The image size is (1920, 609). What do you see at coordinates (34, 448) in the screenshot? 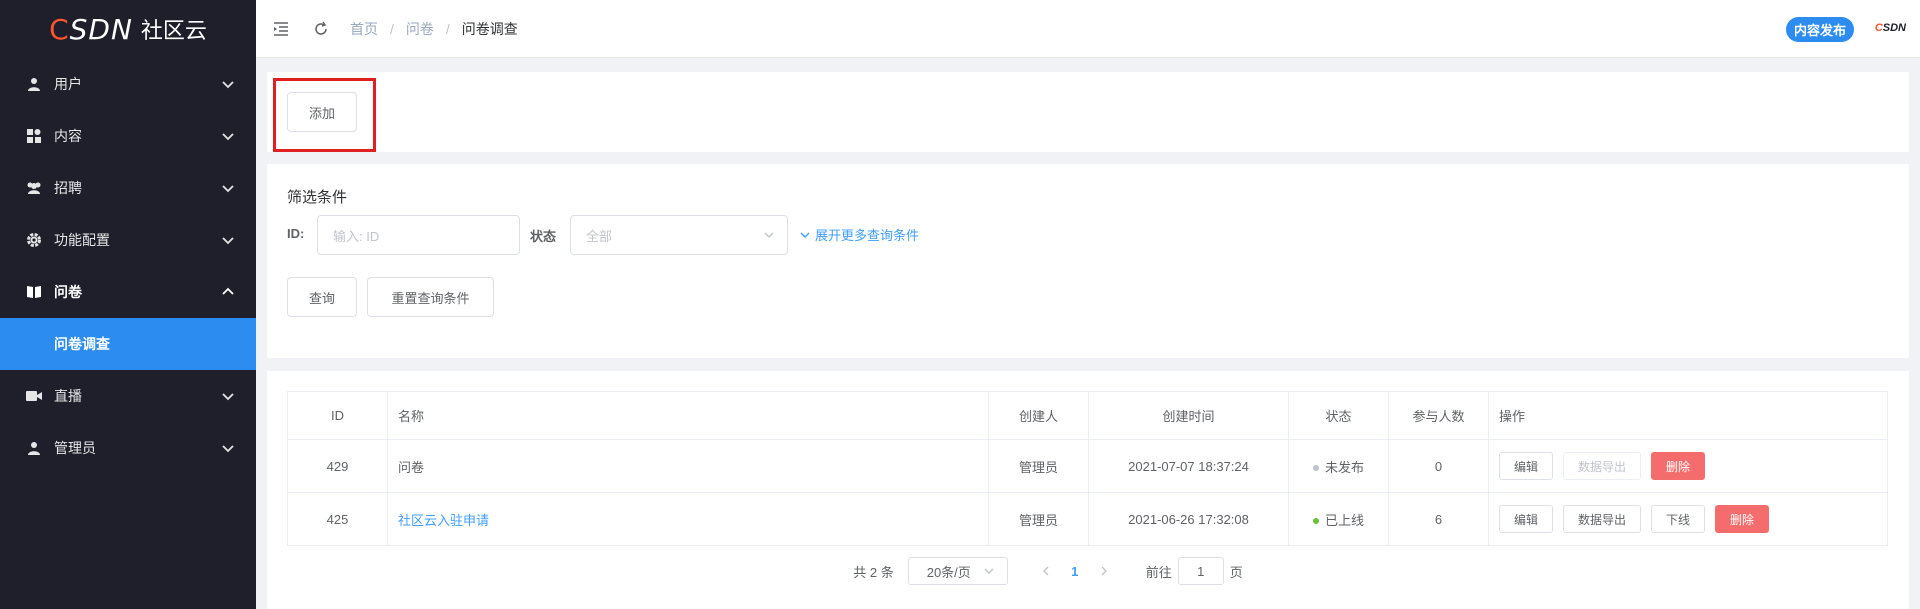
I see `admin-icon` at bounding box center [34, 448].